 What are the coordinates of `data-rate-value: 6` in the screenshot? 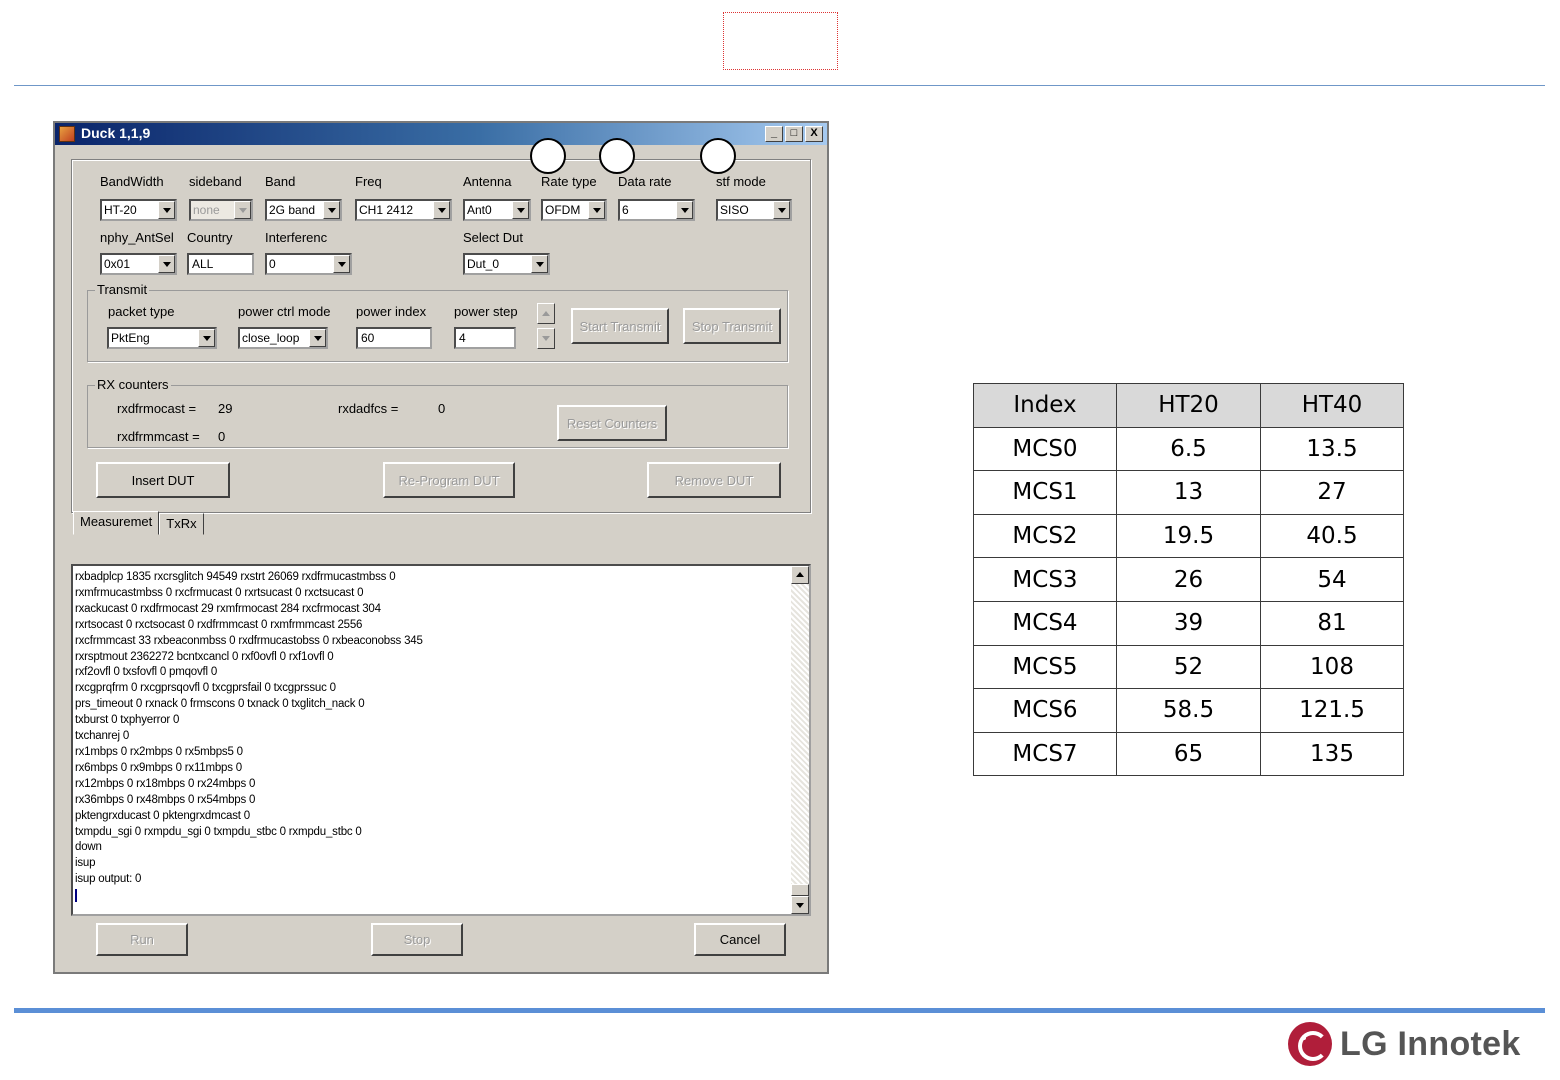 It's located at (625, 210).